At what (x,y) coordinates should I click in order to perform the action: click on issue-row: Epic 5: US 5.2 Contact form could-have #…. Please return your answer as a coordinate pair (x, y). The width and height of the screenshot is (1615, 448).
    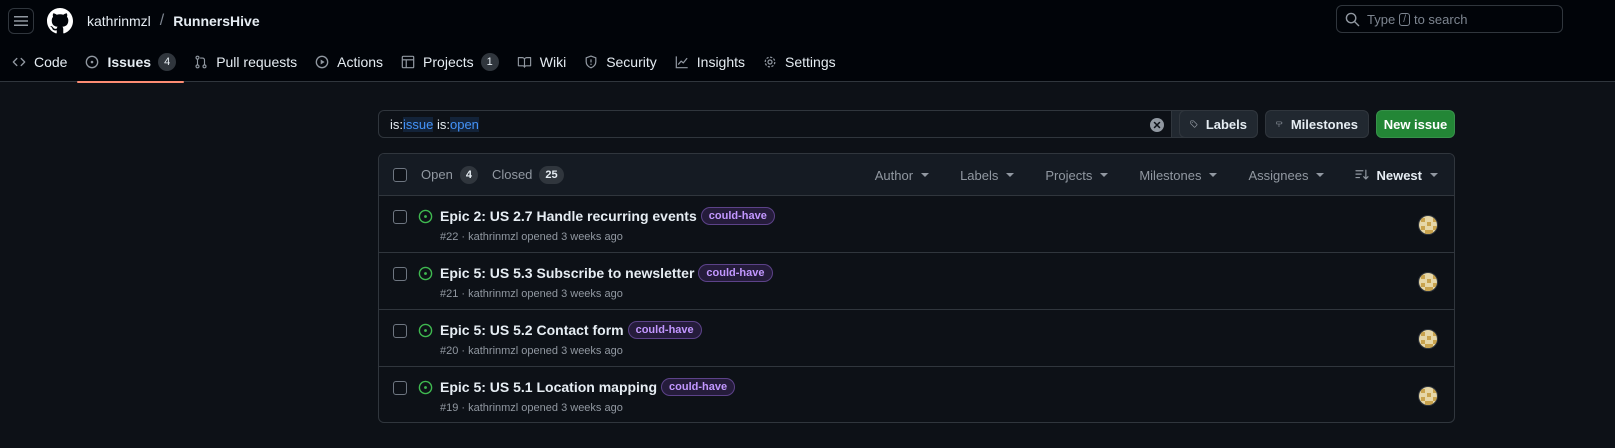
    Looking at the image, I should click on (916, 338).